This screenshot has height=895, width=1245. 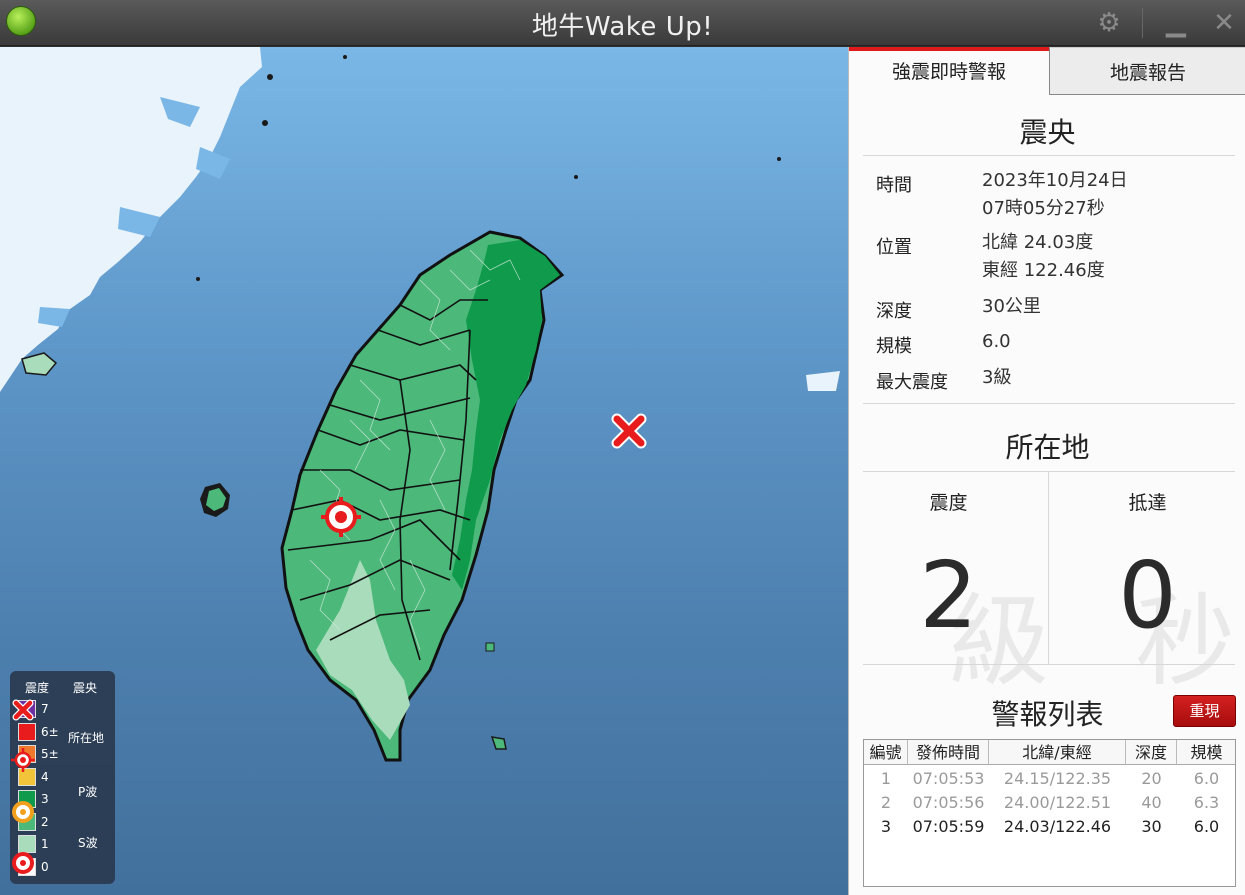 I want to click on longitude-value: 東經 122.46度, so click(x=1043, y=270).